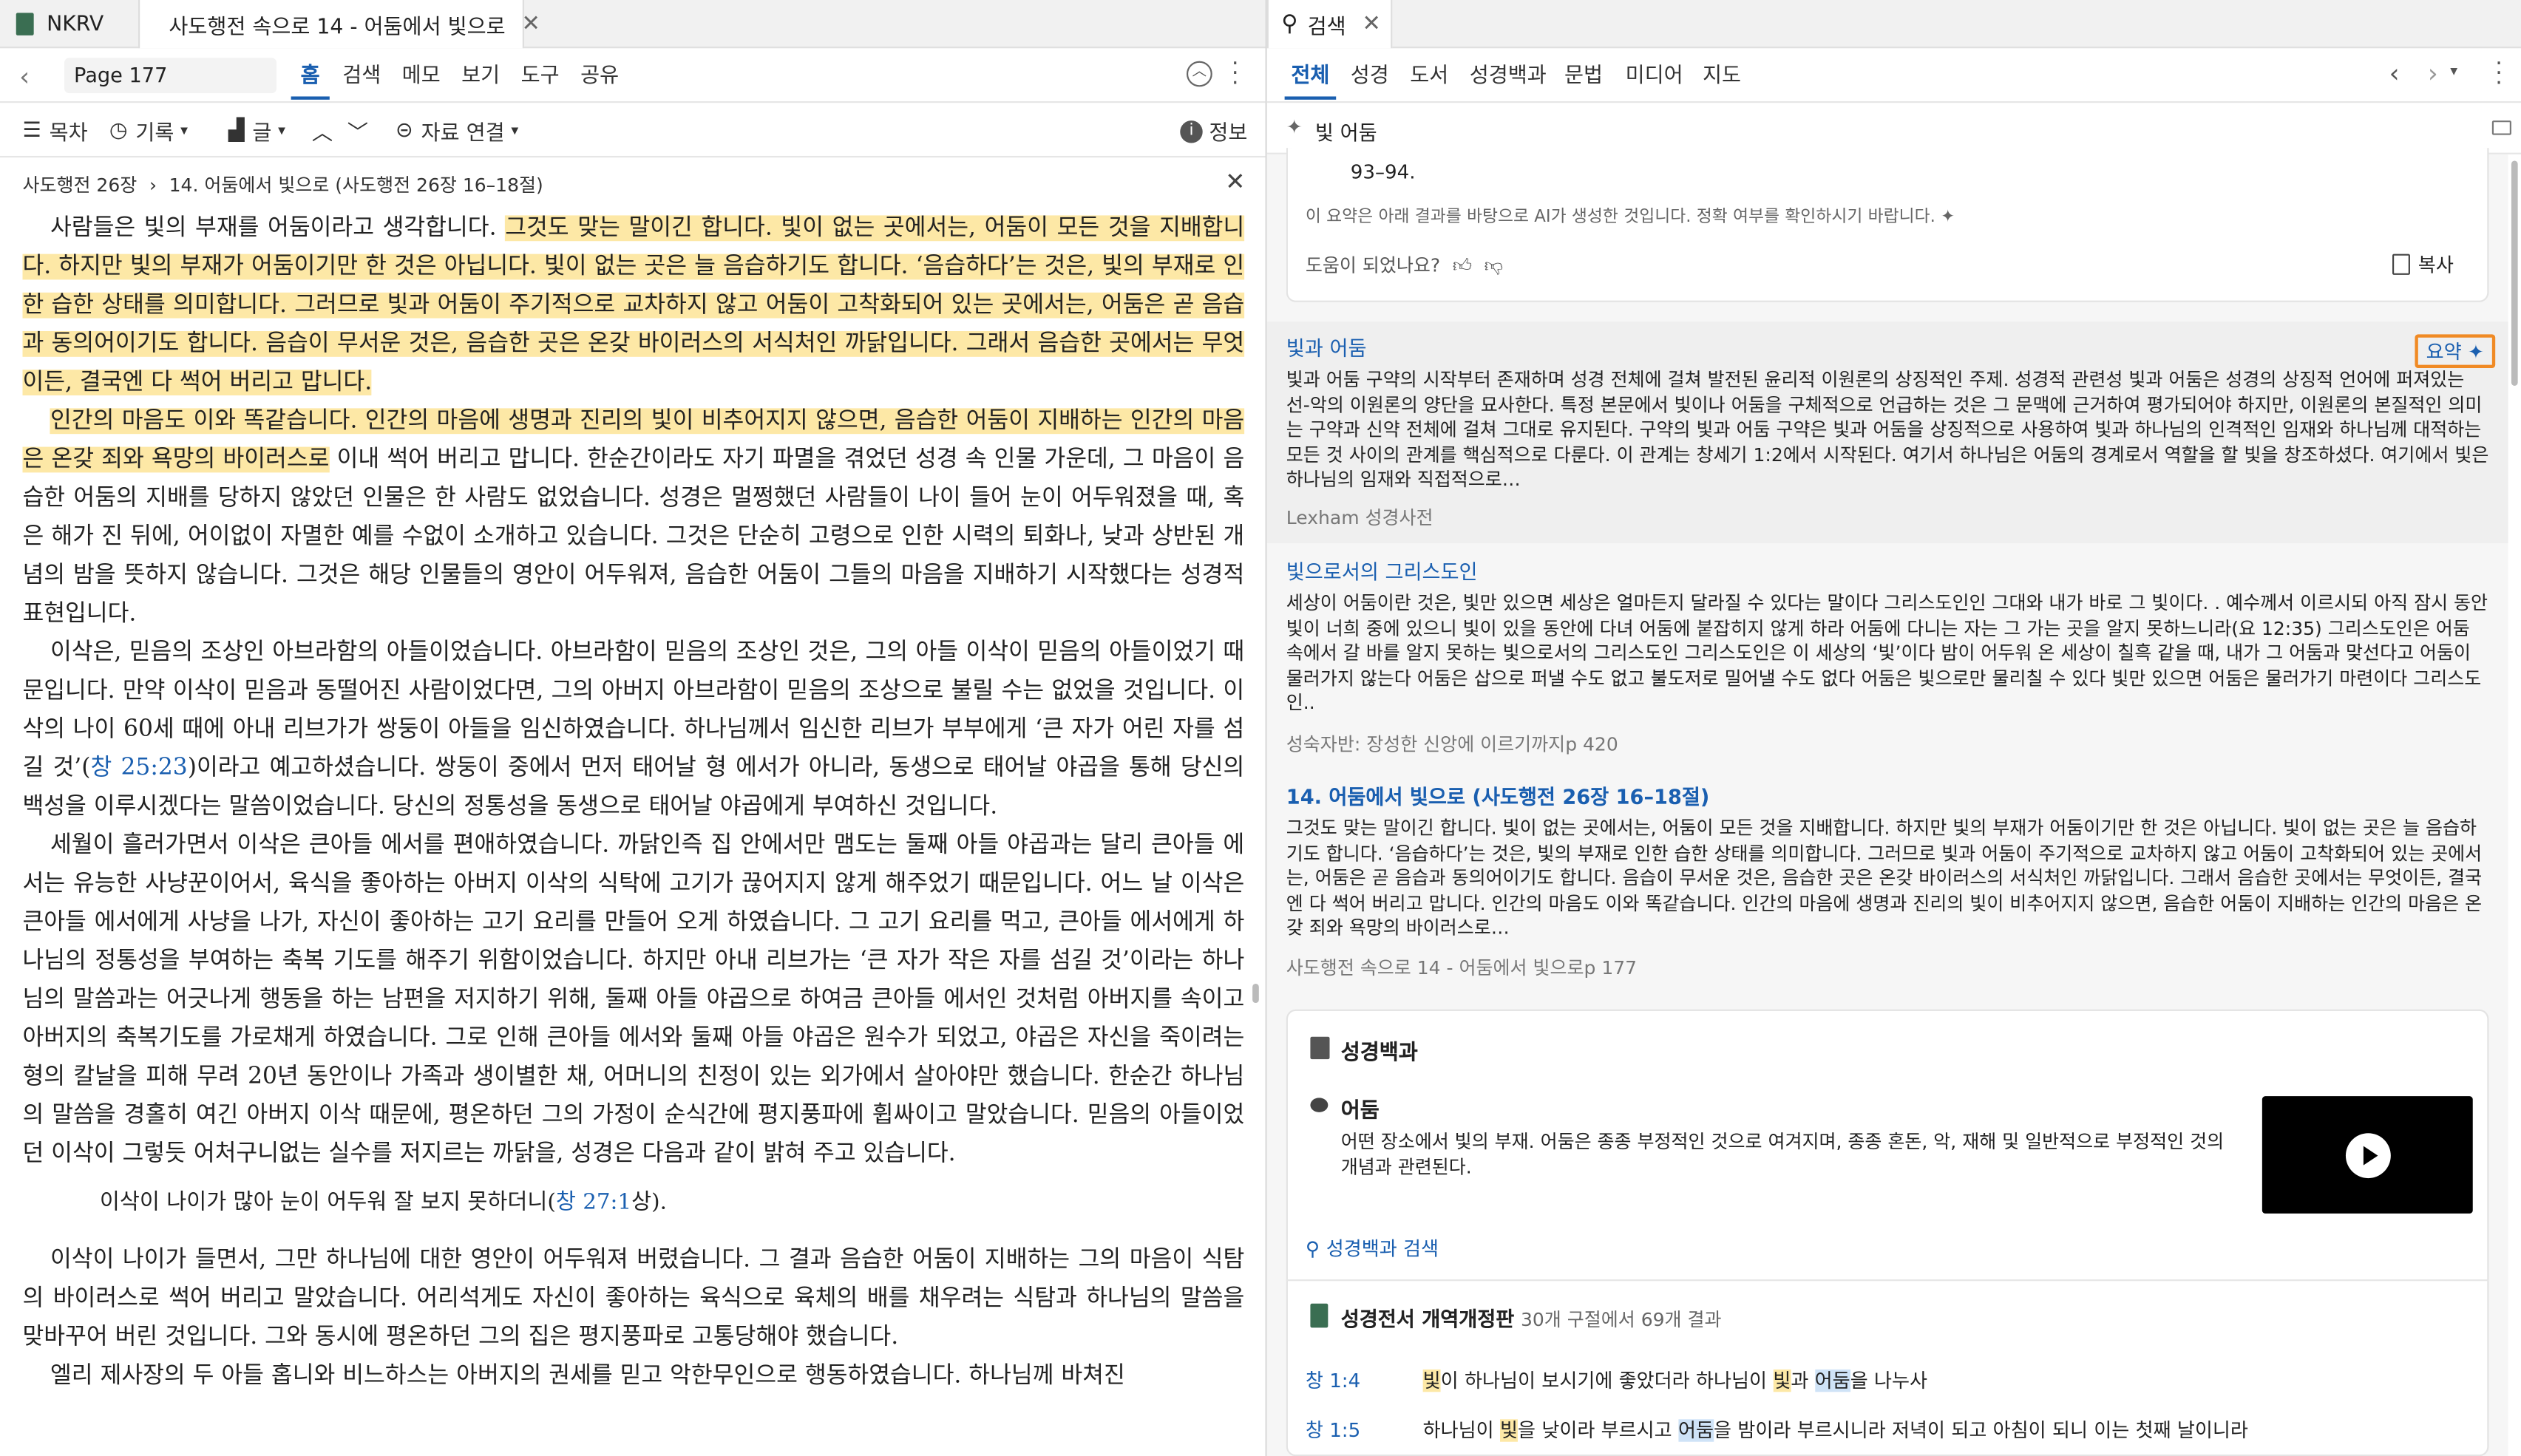 This screenshot has height=1456, width=2521. I want to click on menu-underline, so click(310, 98).